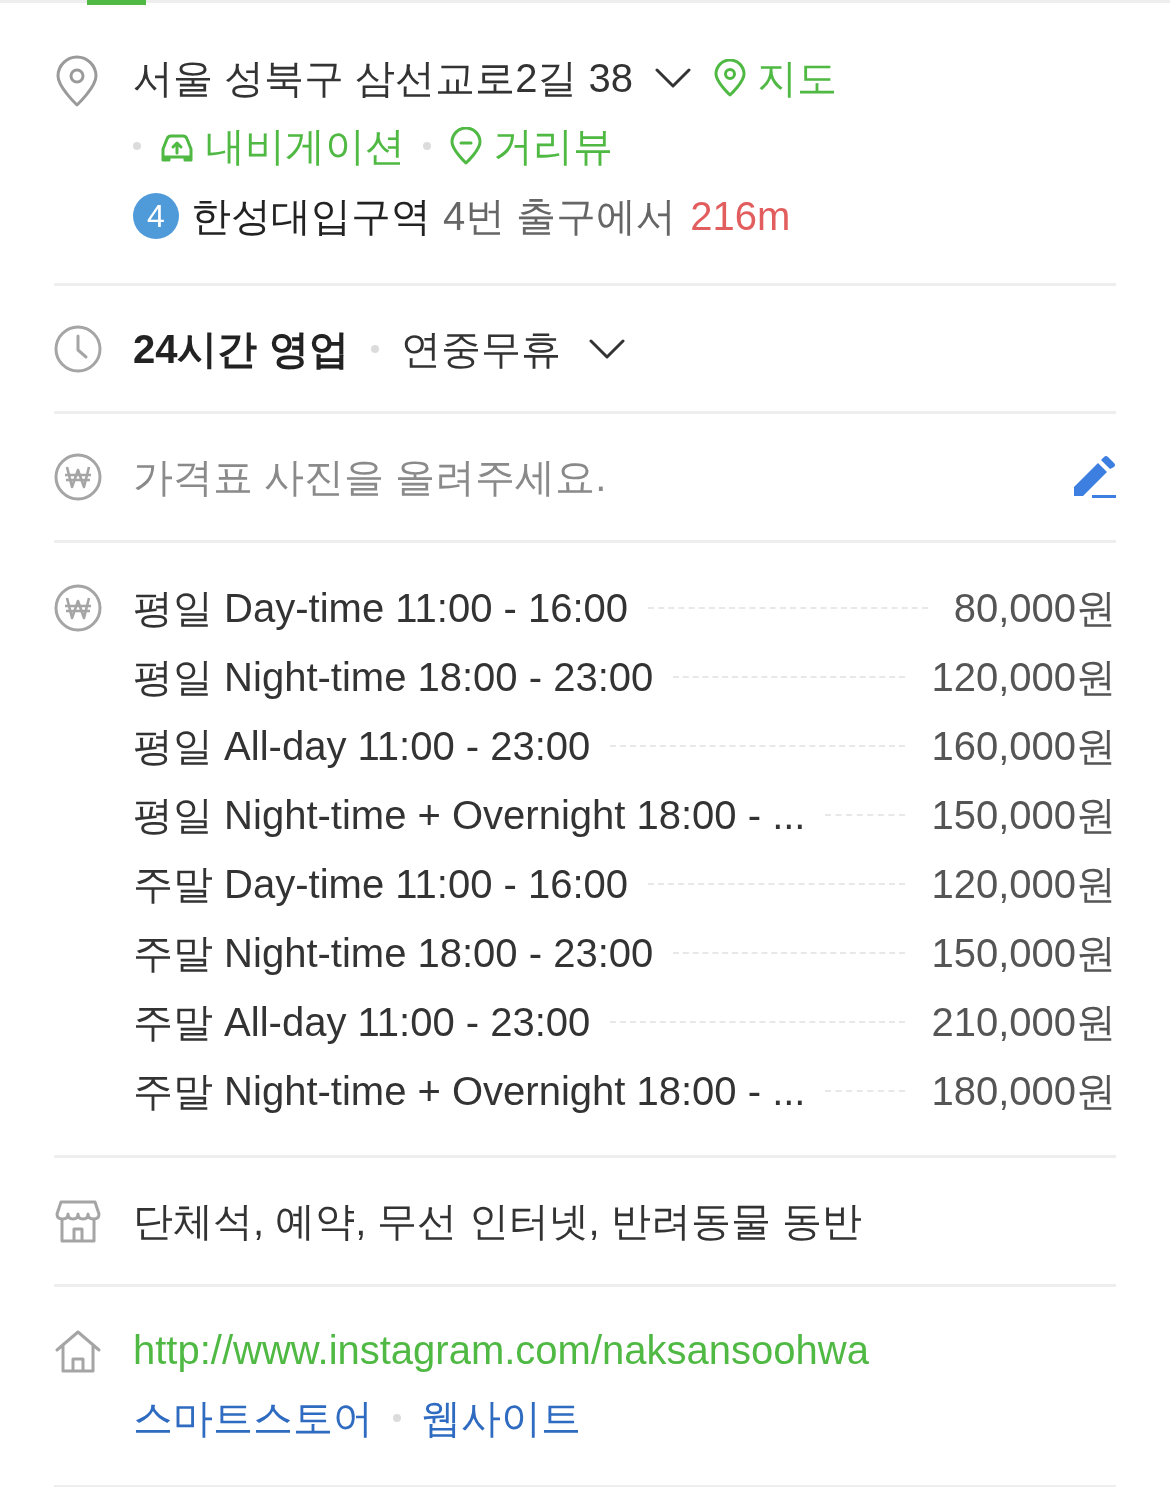 The width and height of the screenshot is (1170, 1487). Describe the element at coordinates (381, 608) in the screenshot. I see `price-item-name: 평일 Day-time 11:00 - 16:00` at that location.